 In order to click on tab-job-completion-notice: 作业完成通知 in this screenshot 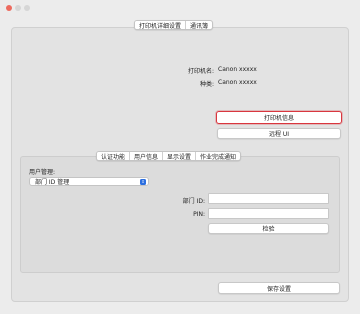, I will do `click(217, 156)`.